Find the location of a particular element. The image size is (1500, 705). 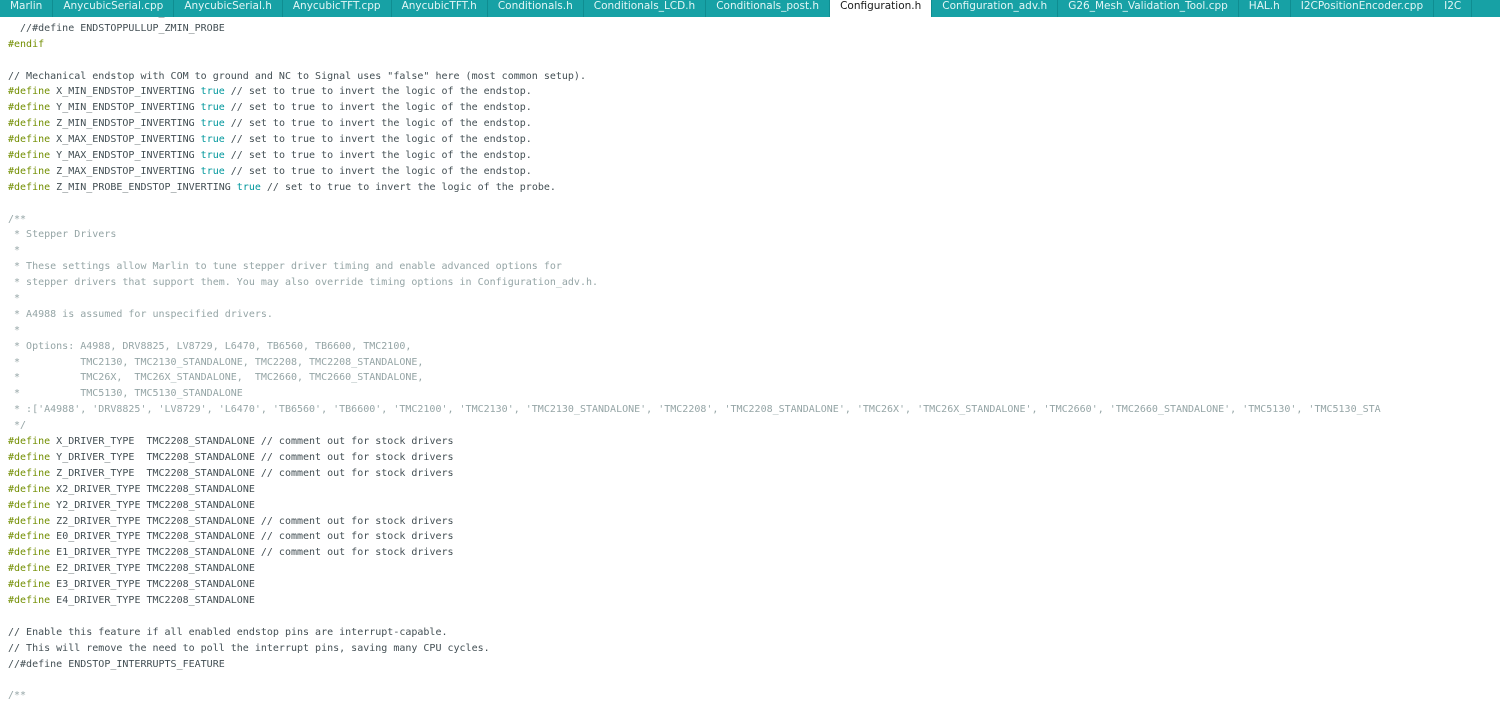

file-tab: AnycubicSerial.h is located at coordinates (228, 8).